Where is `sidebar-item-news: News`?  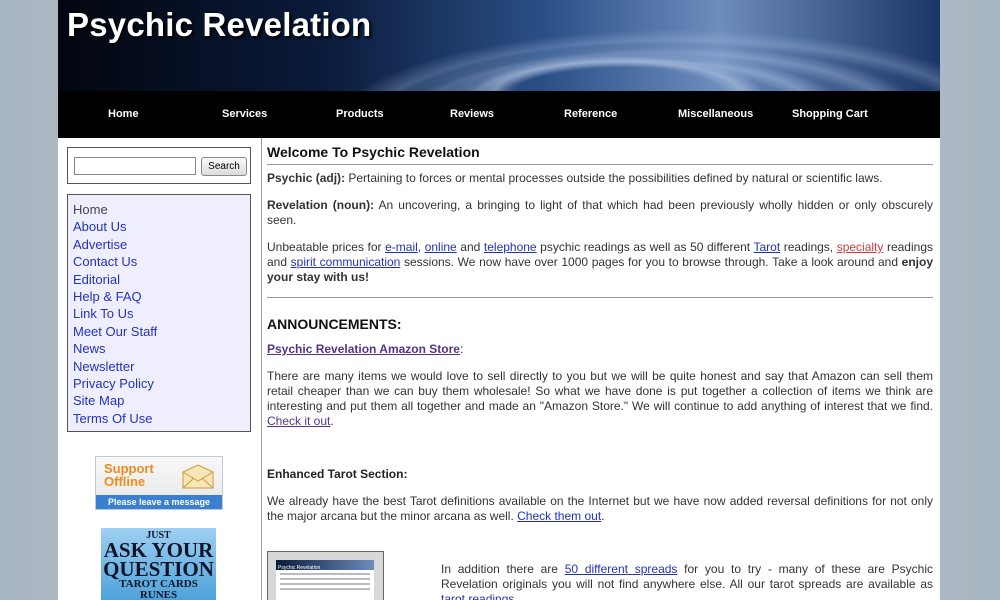 sidebar-item-news: News is located at coordinates (161, 348).